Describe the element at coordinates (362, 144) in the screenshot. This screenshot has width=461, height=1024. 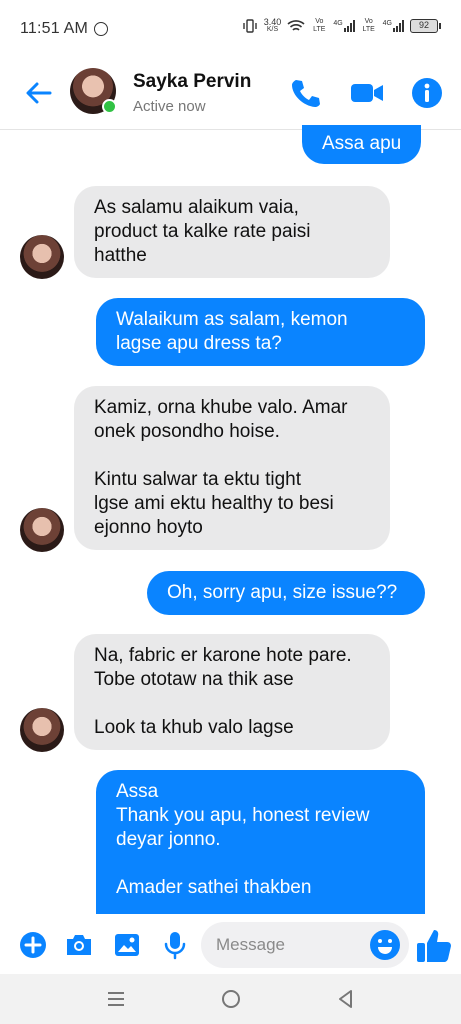
I see `message-outgoing: Assa apu` at that location.